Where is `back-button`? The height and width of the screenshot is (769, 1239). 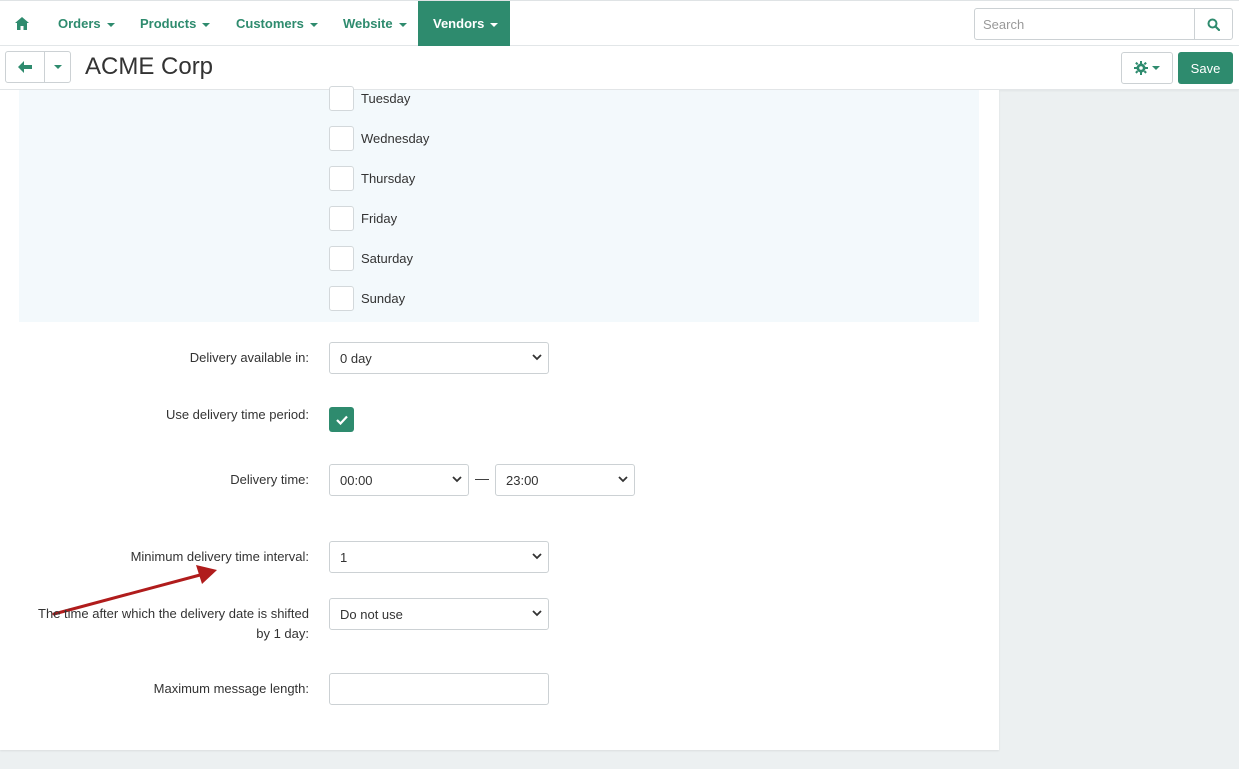
back-button is located at coordinates (25, 67).